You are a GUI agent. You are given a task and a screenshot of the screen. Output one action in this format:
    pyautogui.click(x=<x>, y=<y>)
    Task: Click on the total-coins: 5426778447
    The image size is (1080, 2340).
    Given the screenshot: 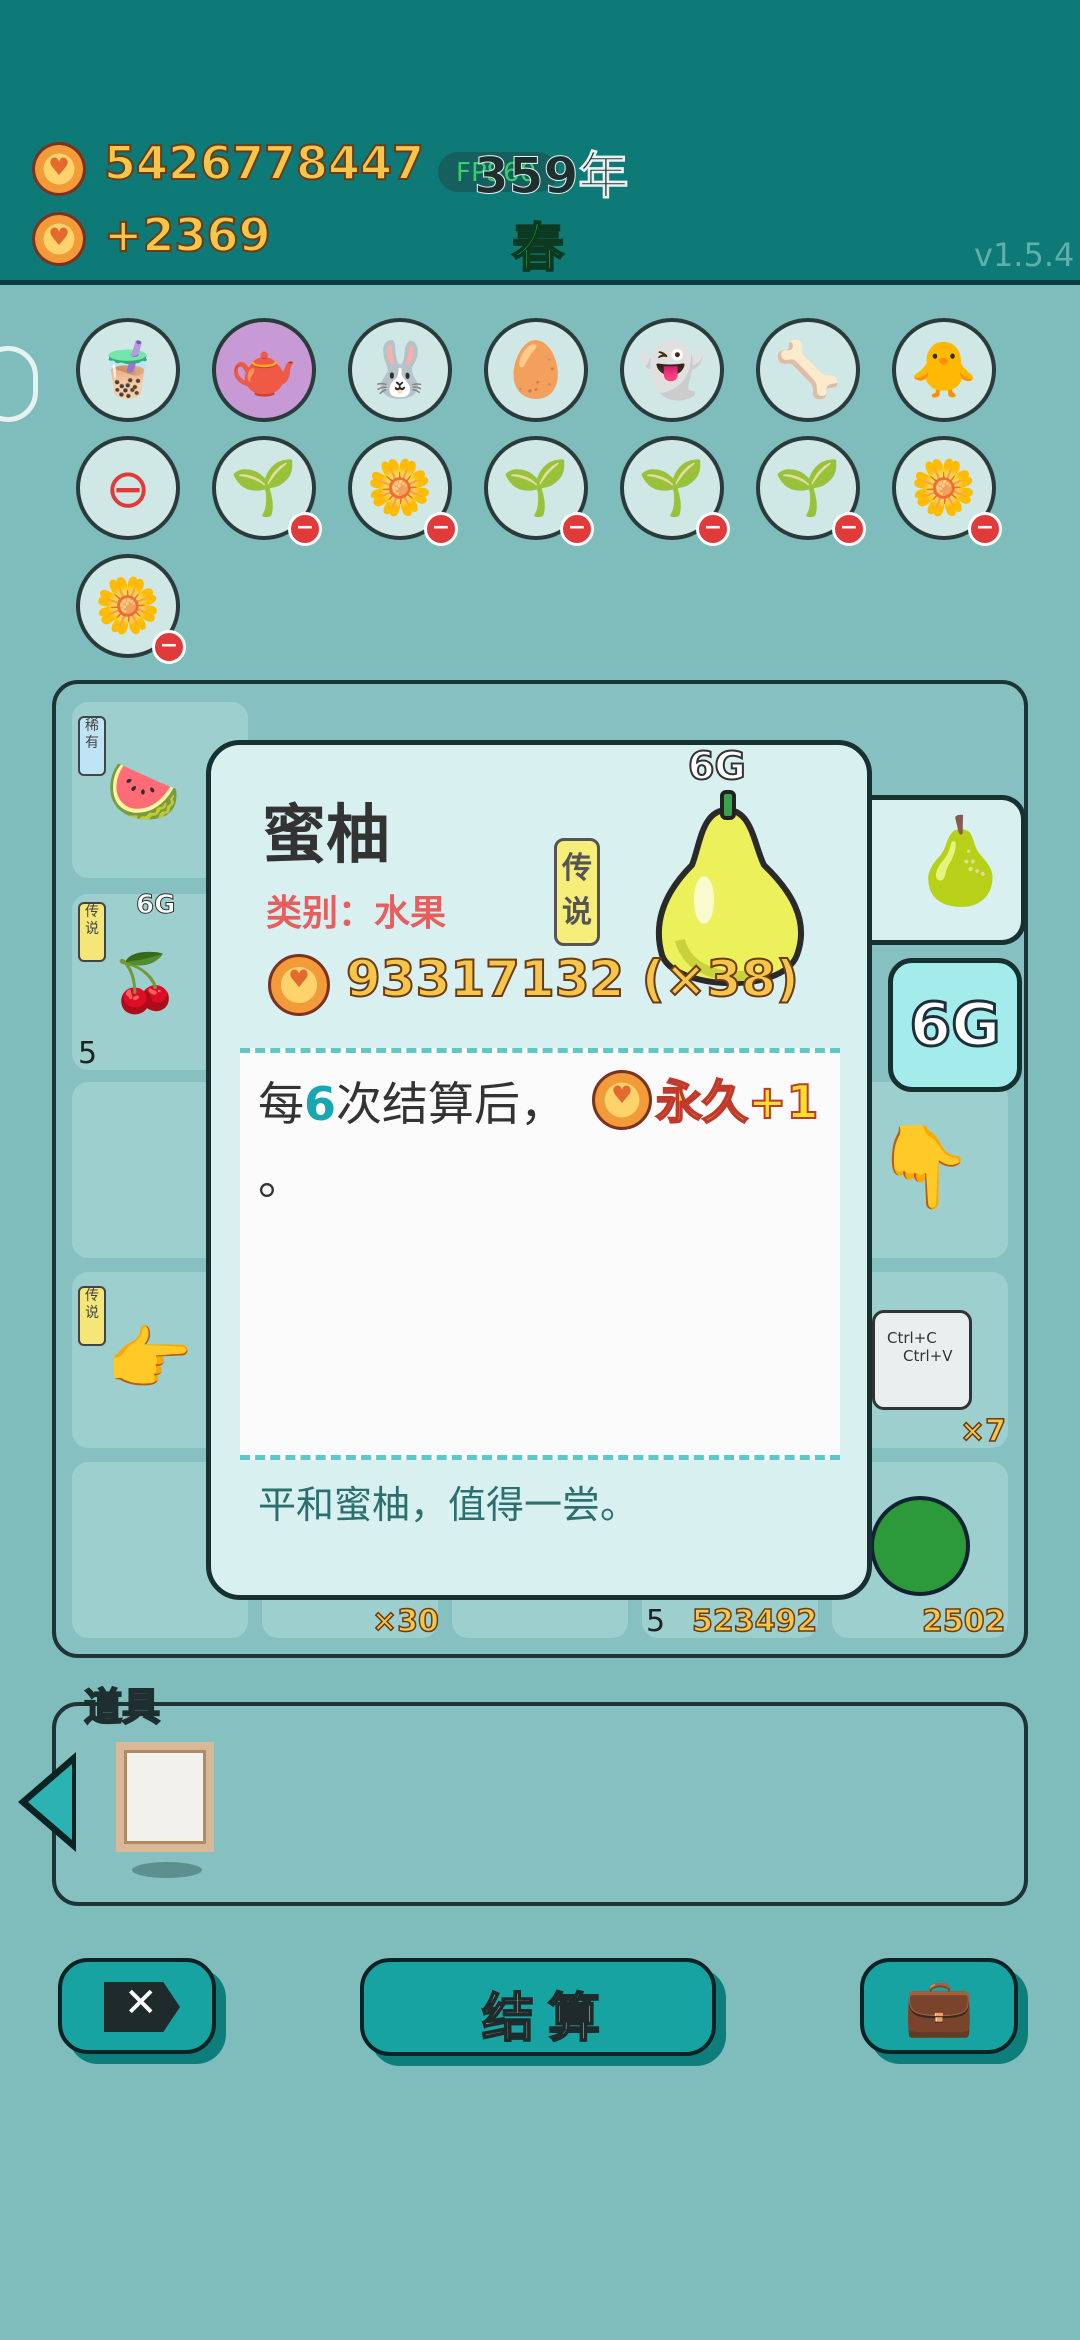 What is the action you would take?
    pyautogui.click(x=264, y=163)
    